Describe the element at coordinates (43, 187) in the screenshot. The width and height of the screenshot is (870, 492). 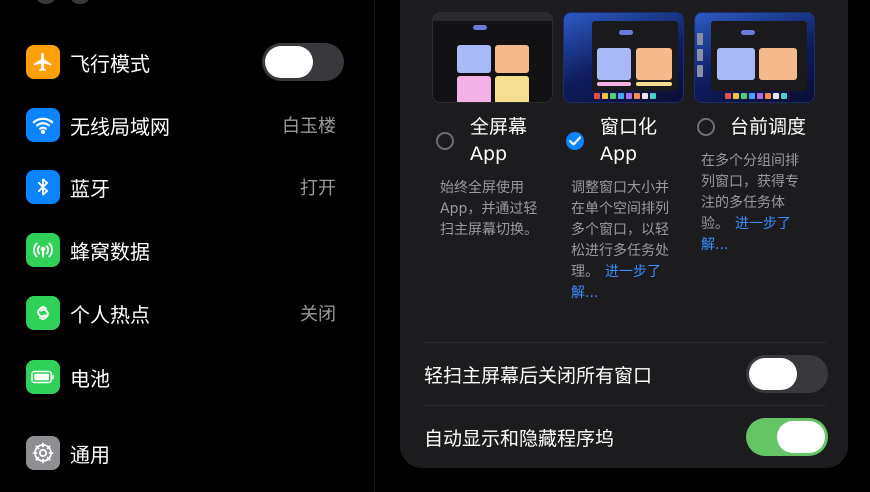
I see `bluetooth-icon` at that location.